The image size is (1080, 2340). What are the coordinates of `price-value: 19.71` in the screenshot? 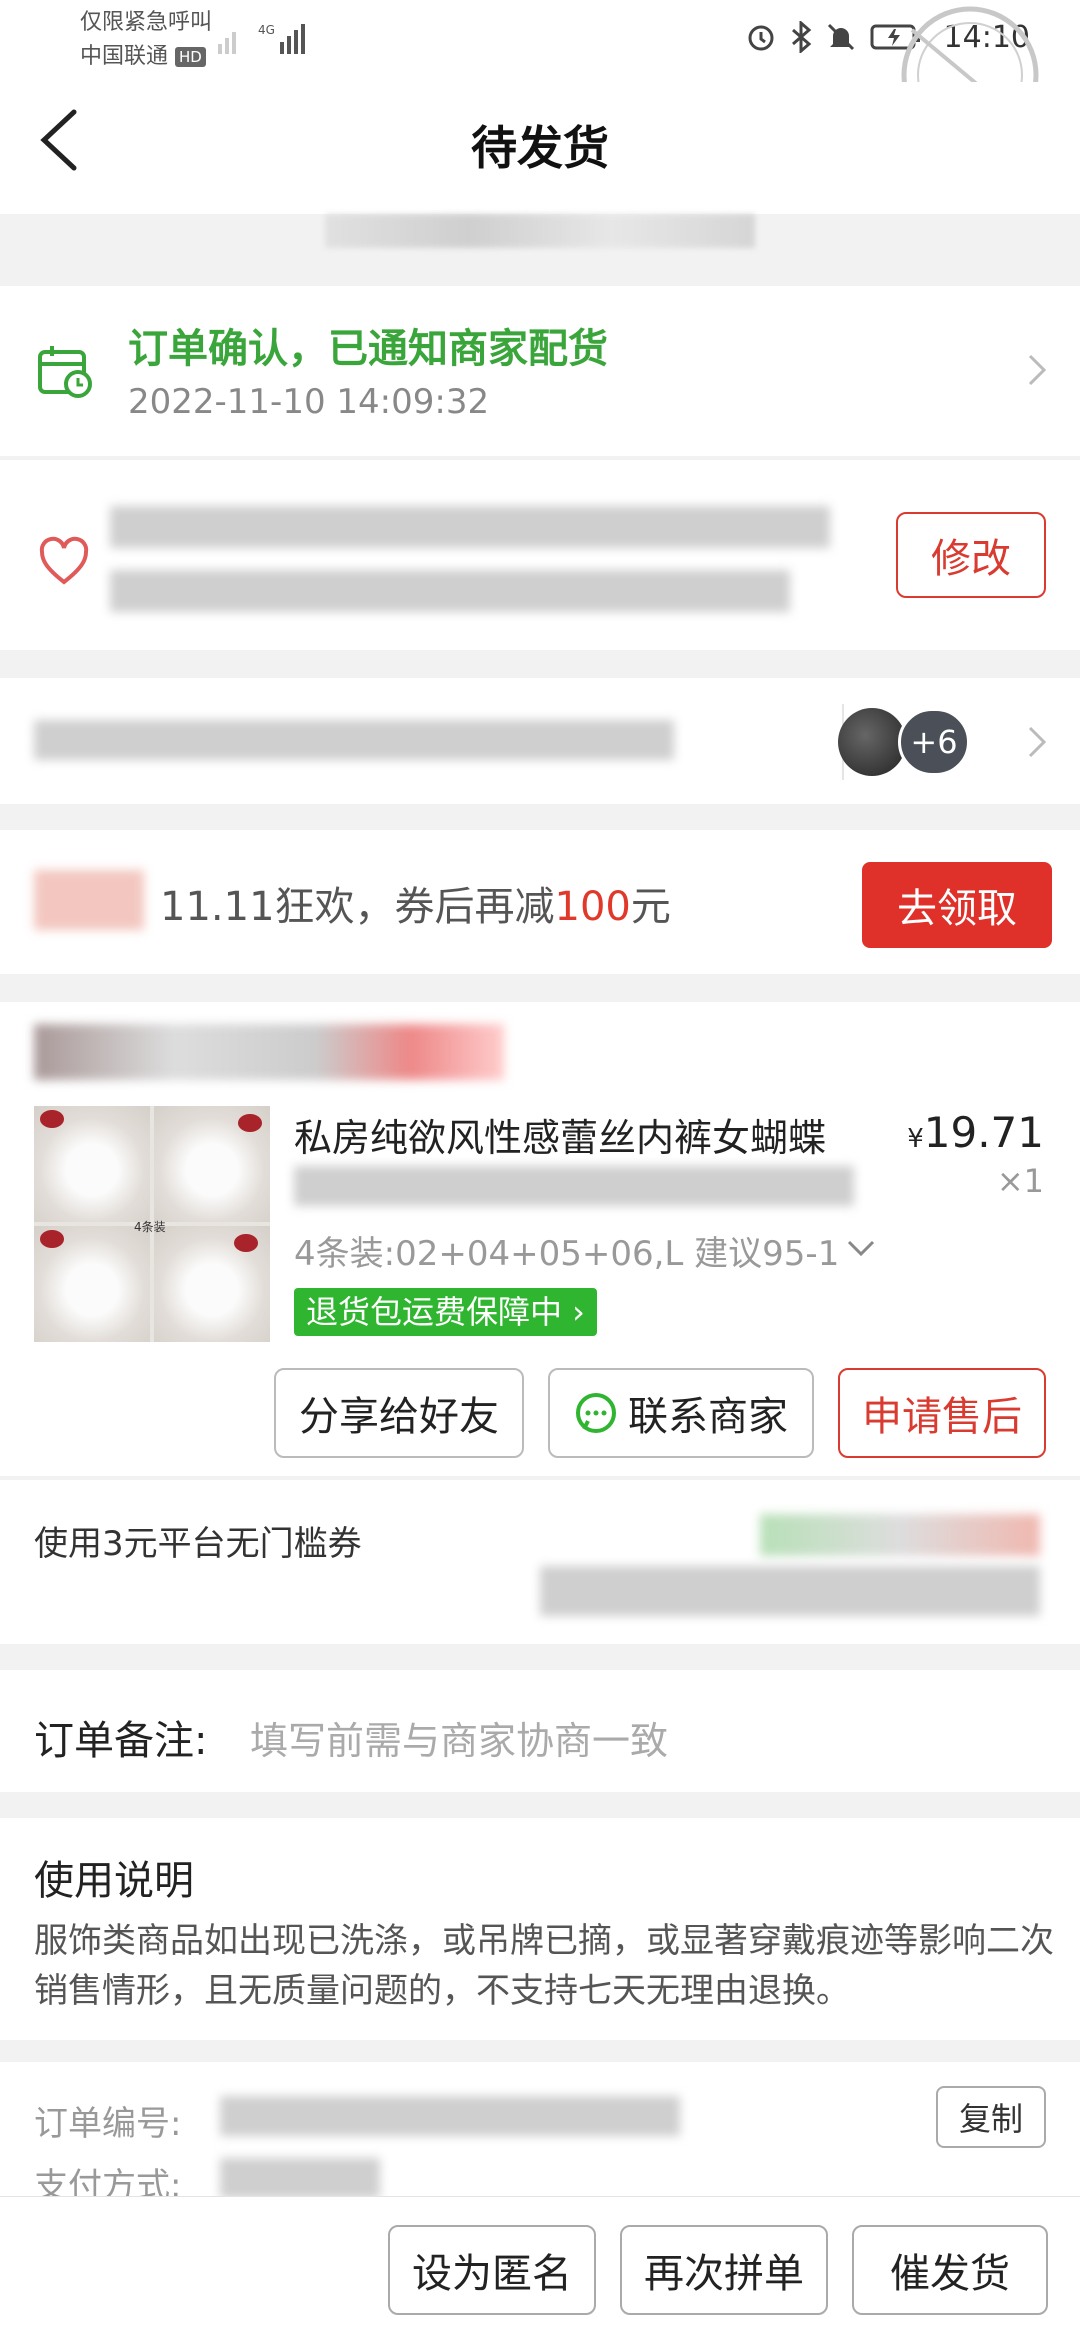 It's located at (983, 1132).